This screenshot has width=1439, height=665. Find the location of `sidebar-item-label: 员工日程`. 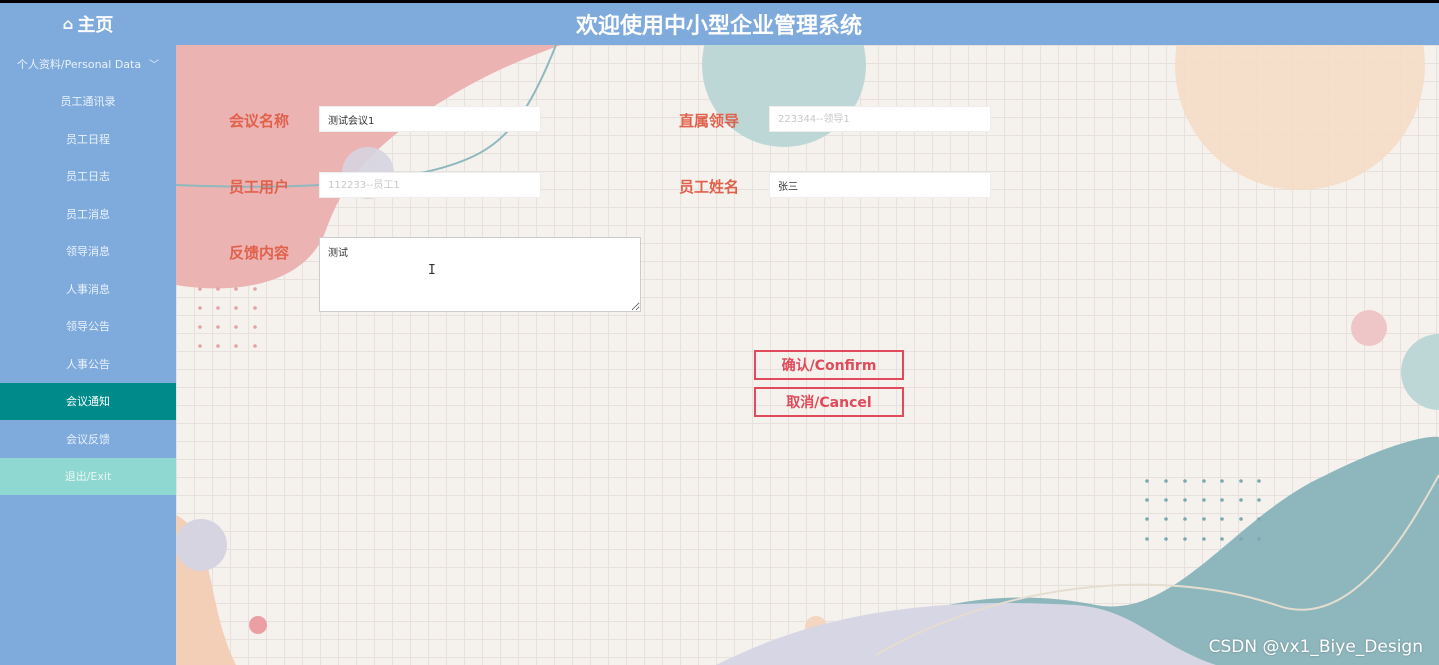

sidebar-item-label: 员工日程 is located at coordinates (88, 139).